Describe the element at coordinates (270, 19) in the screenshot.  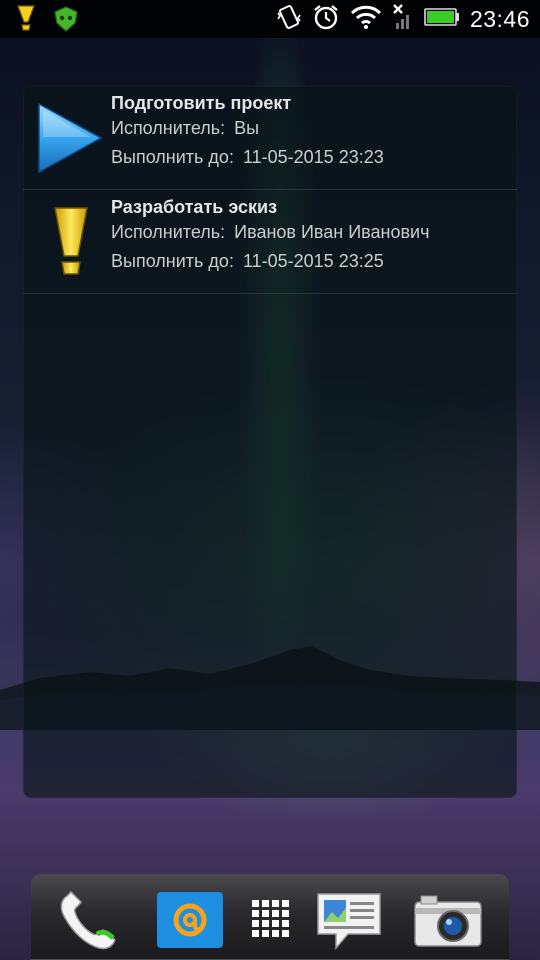
I see `status-bar: 23:46` at that location.